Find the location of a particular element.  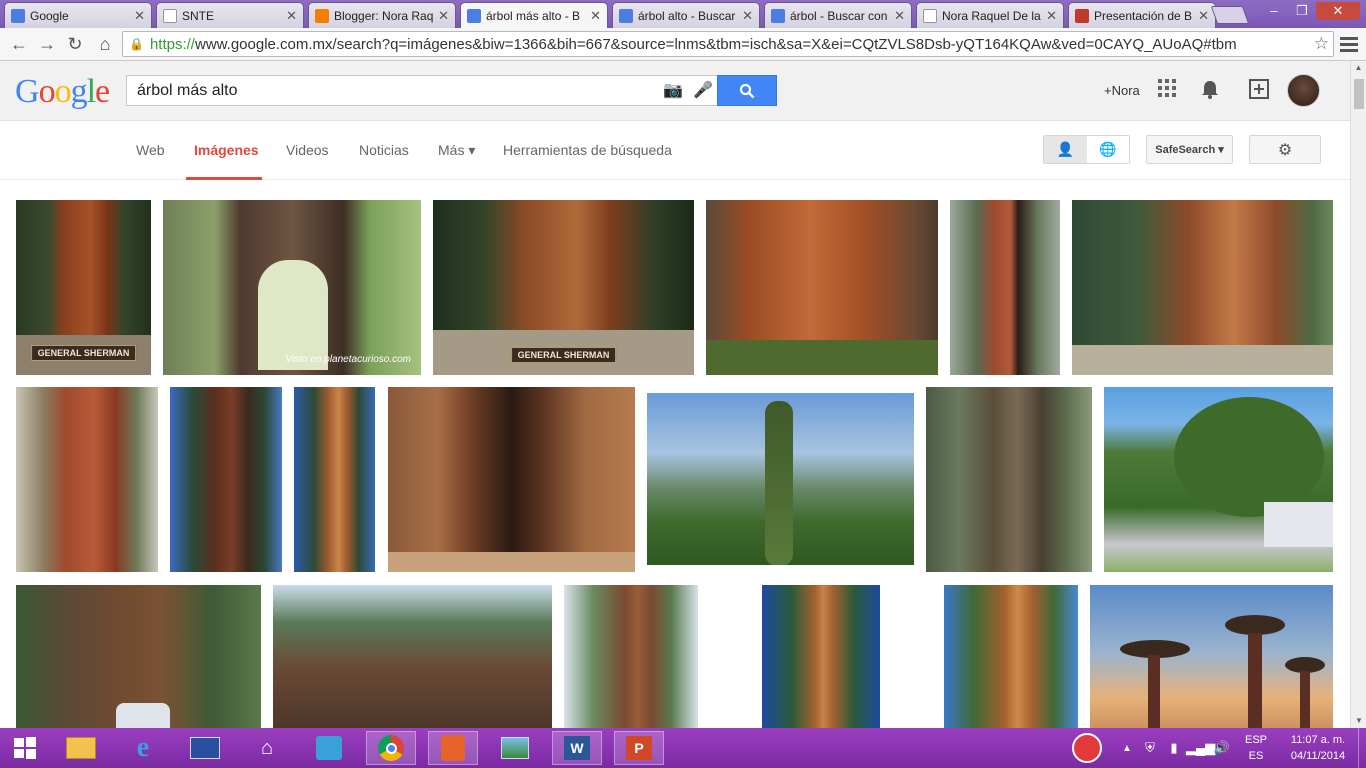

file-explorer-icon is located at coordinates (81, 748).